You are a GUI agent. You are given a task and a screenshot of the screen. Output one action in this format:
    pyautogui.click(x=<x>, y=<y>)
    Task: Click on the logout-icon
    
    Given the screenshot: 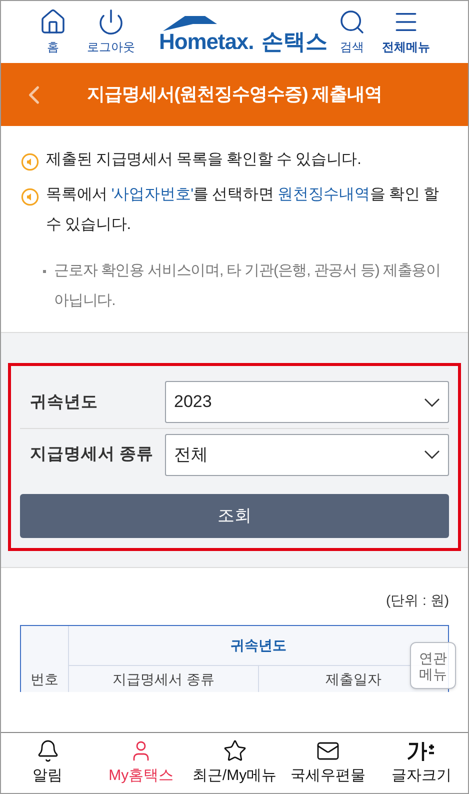 What is the action you would take?
    pyautogui.click(x=111, y=22)
    